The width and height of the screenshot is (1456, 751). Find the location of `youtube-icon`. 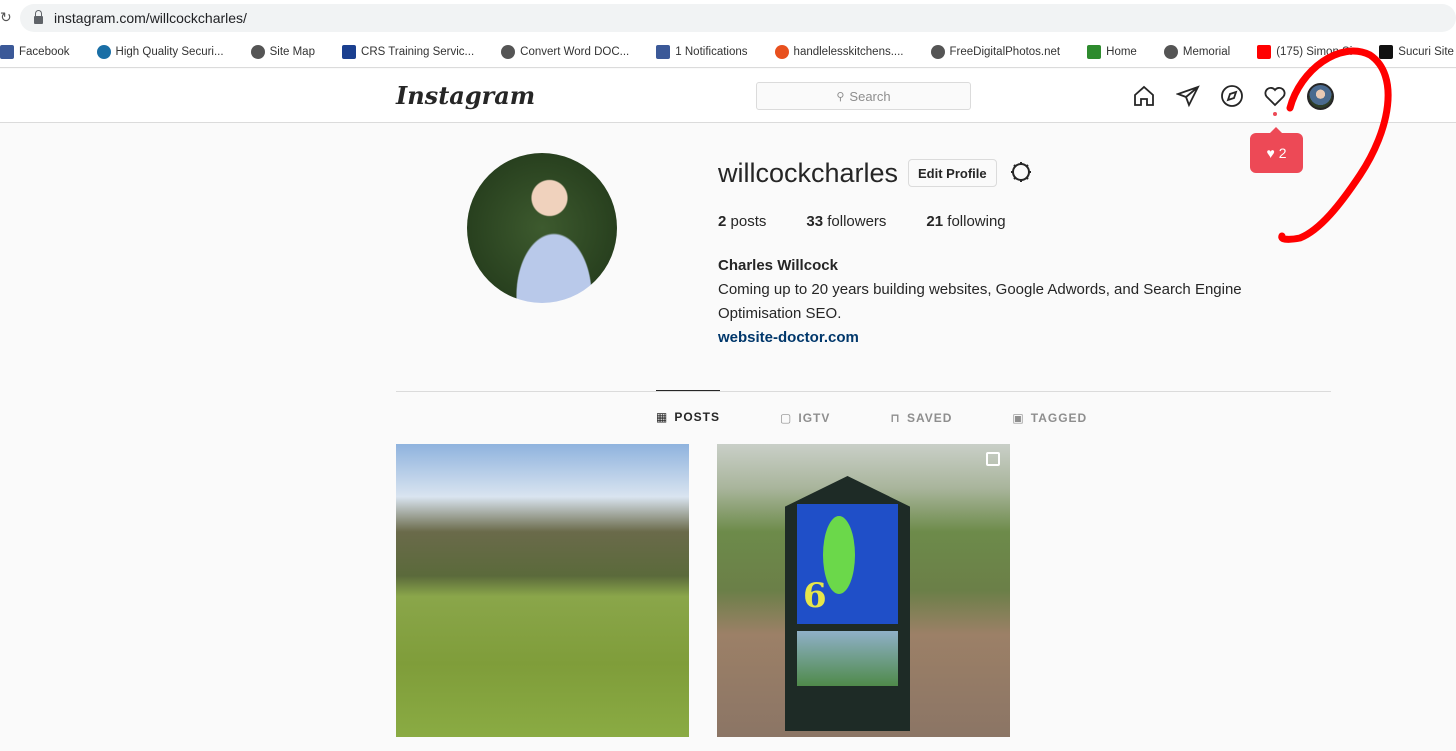

youtube-icon is located at coordinates (1264, 51).